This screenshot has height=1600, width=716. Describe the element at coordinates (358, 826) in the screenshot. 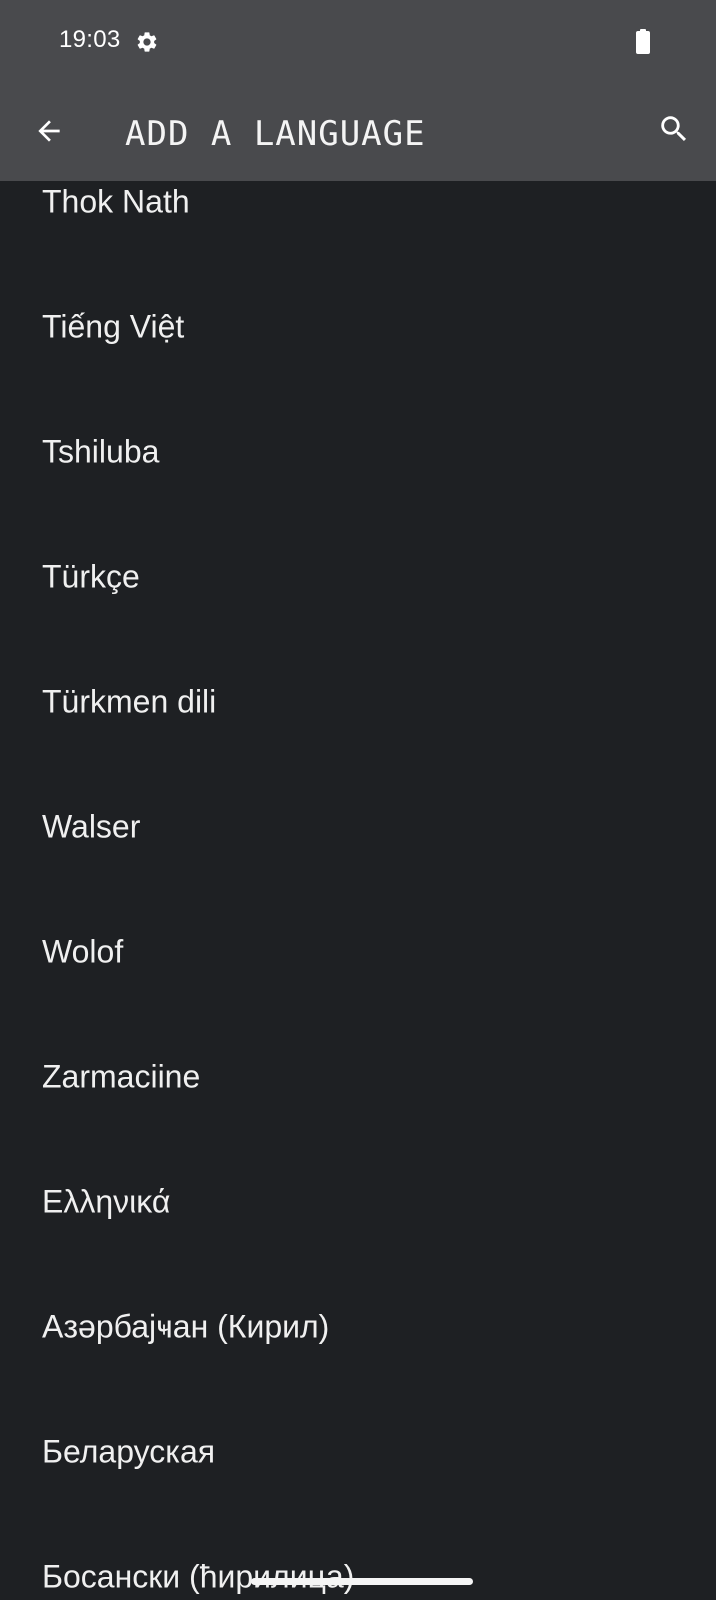

I see `language-item-walser: Walser` at that location.